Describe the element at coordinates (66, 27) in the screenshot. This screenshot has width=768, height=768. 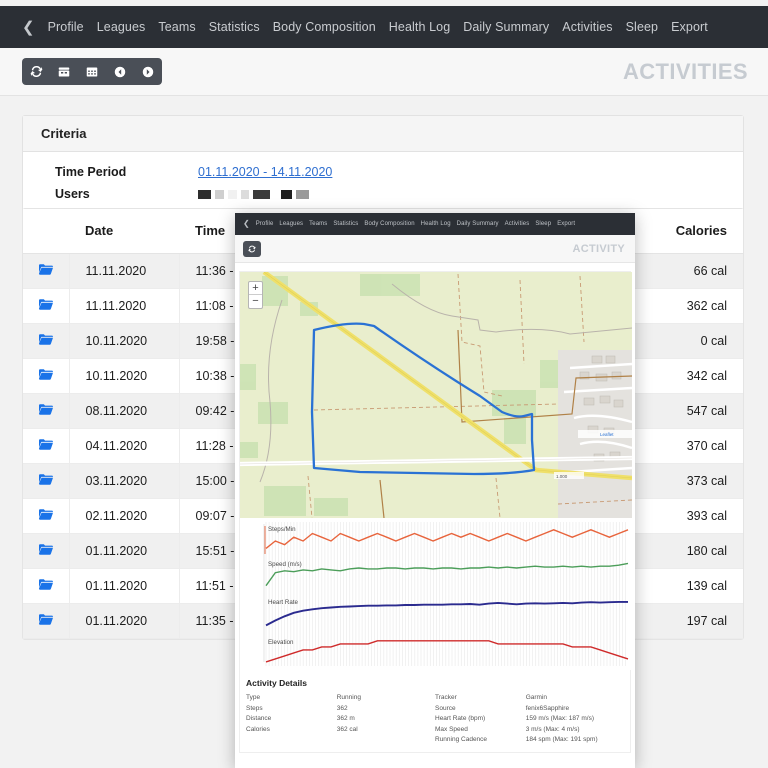
I see `nav-item-profile: Profile` at that location.